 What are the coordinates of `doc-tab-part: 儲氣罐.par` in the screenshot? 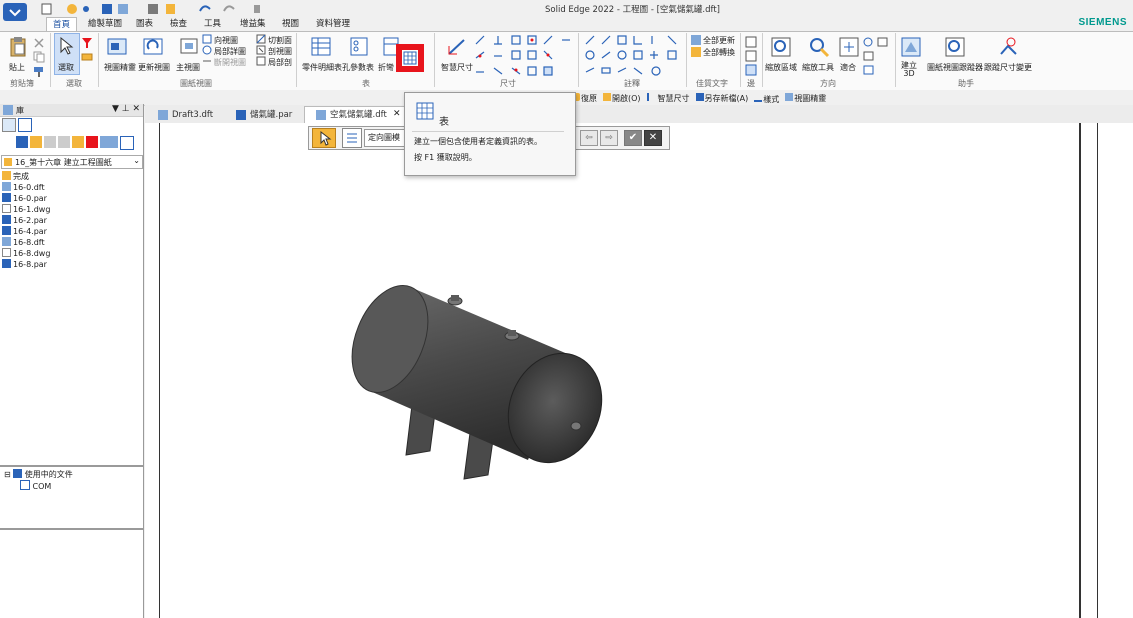 It's located at (263, 115).